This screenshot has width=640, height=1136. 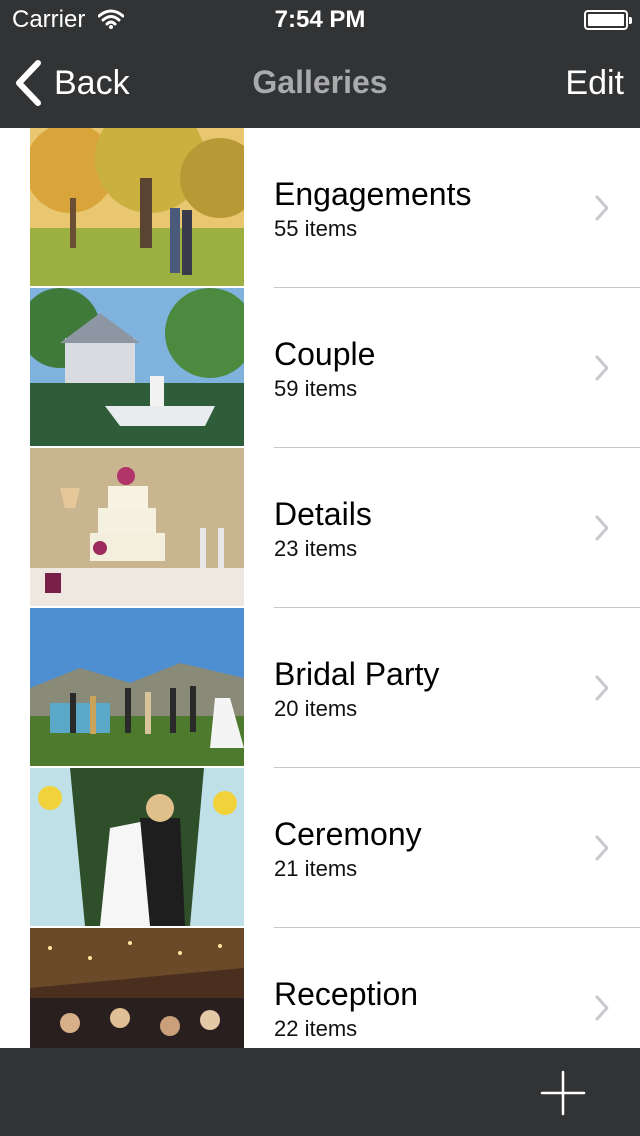 I want to click on gallery-title: Details, so click(x=323, y=514).